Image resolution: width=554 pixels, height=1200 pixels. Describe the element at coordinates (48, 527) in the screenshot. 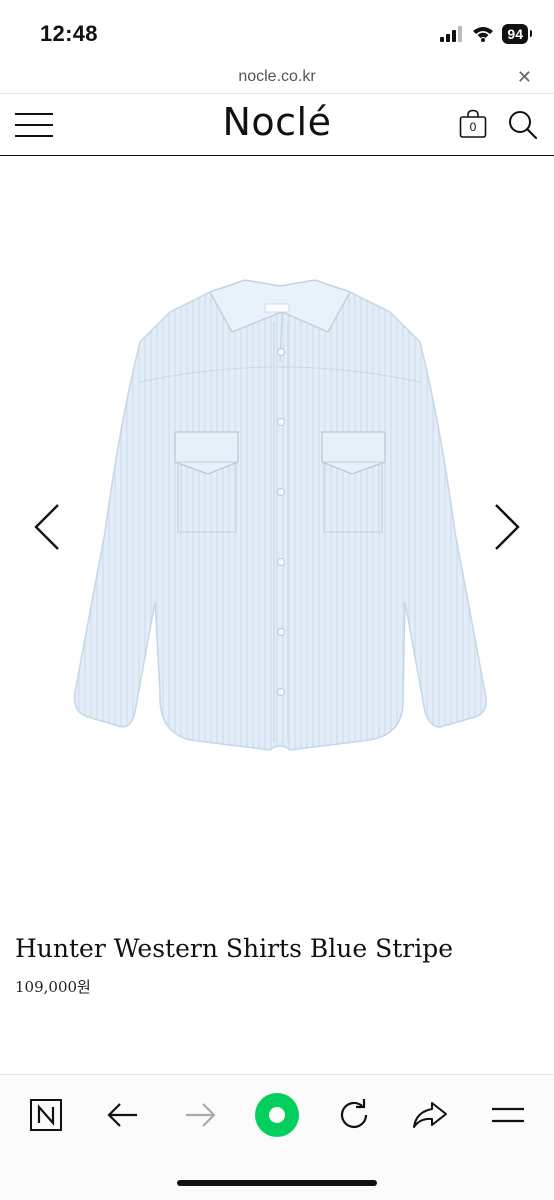

I see `chevron-left-icon` at that location.